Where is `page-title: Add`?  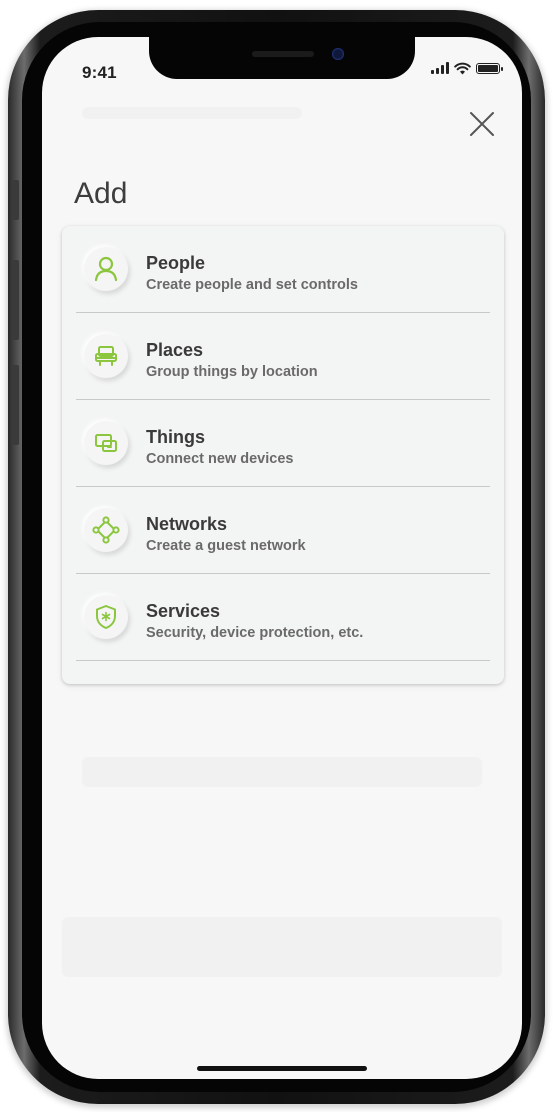 page-title: Add is located at coordinates (101, 193).